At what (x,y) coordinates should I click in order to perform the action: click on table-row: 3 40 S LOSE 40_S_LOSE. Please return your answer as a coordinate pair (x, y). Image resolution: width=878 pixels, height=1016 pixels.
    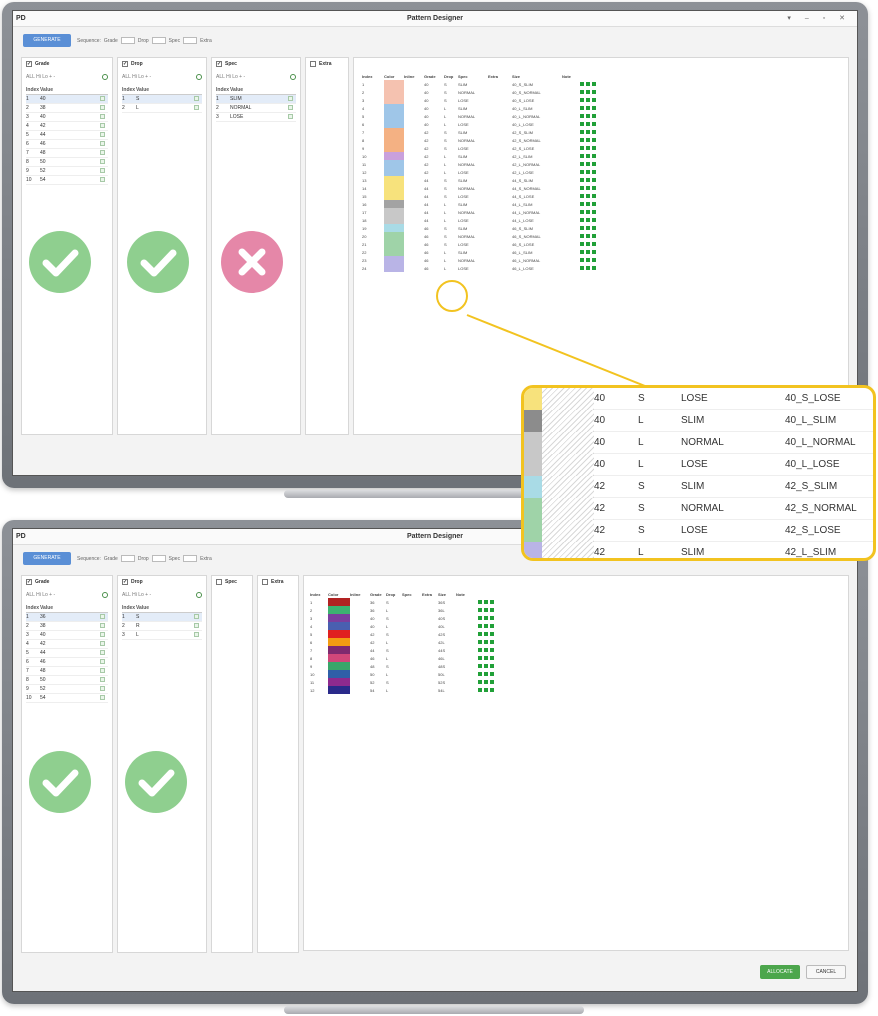
    Looking at the image, I should click on (480, 100).